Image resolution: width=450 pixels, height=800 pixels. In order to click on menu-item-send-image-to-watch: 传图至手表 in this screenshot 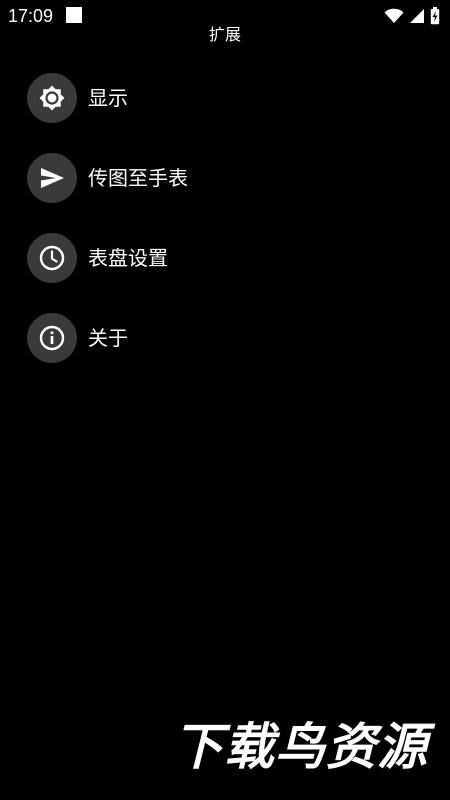, I will do `click(227, 178)`.